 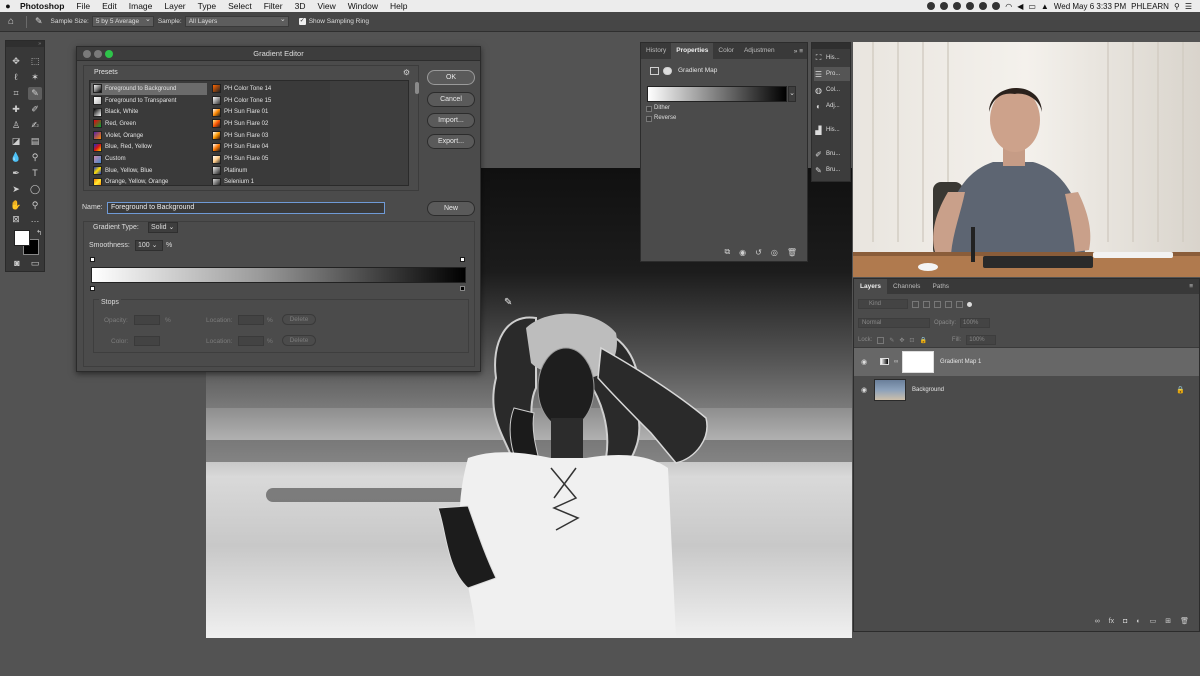 What do you see at coordinates (35, 189) in the screenshot?
I see `ellipse-tool-icon: ◯` at bounding box center [35, 189].